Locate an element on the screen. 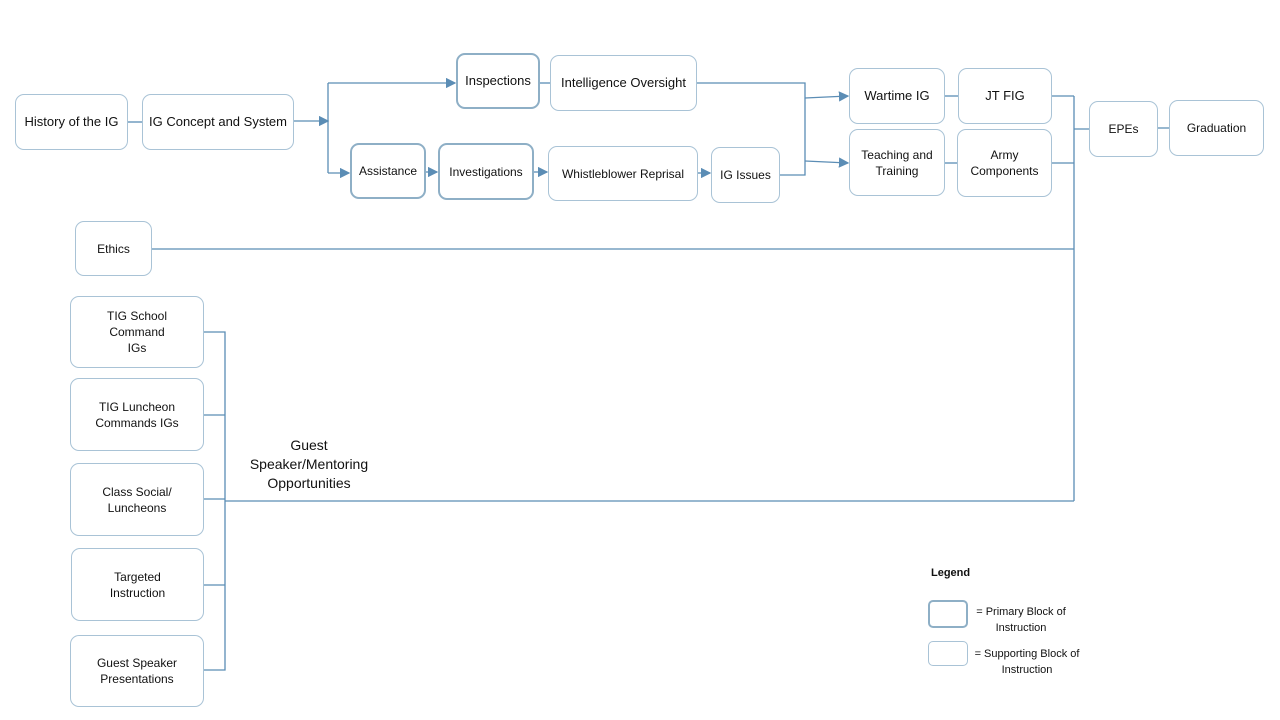 The image size is (1280, 720). legend-primary-label: = Primary Block of Instruction is located at coordinates (1021, 620).